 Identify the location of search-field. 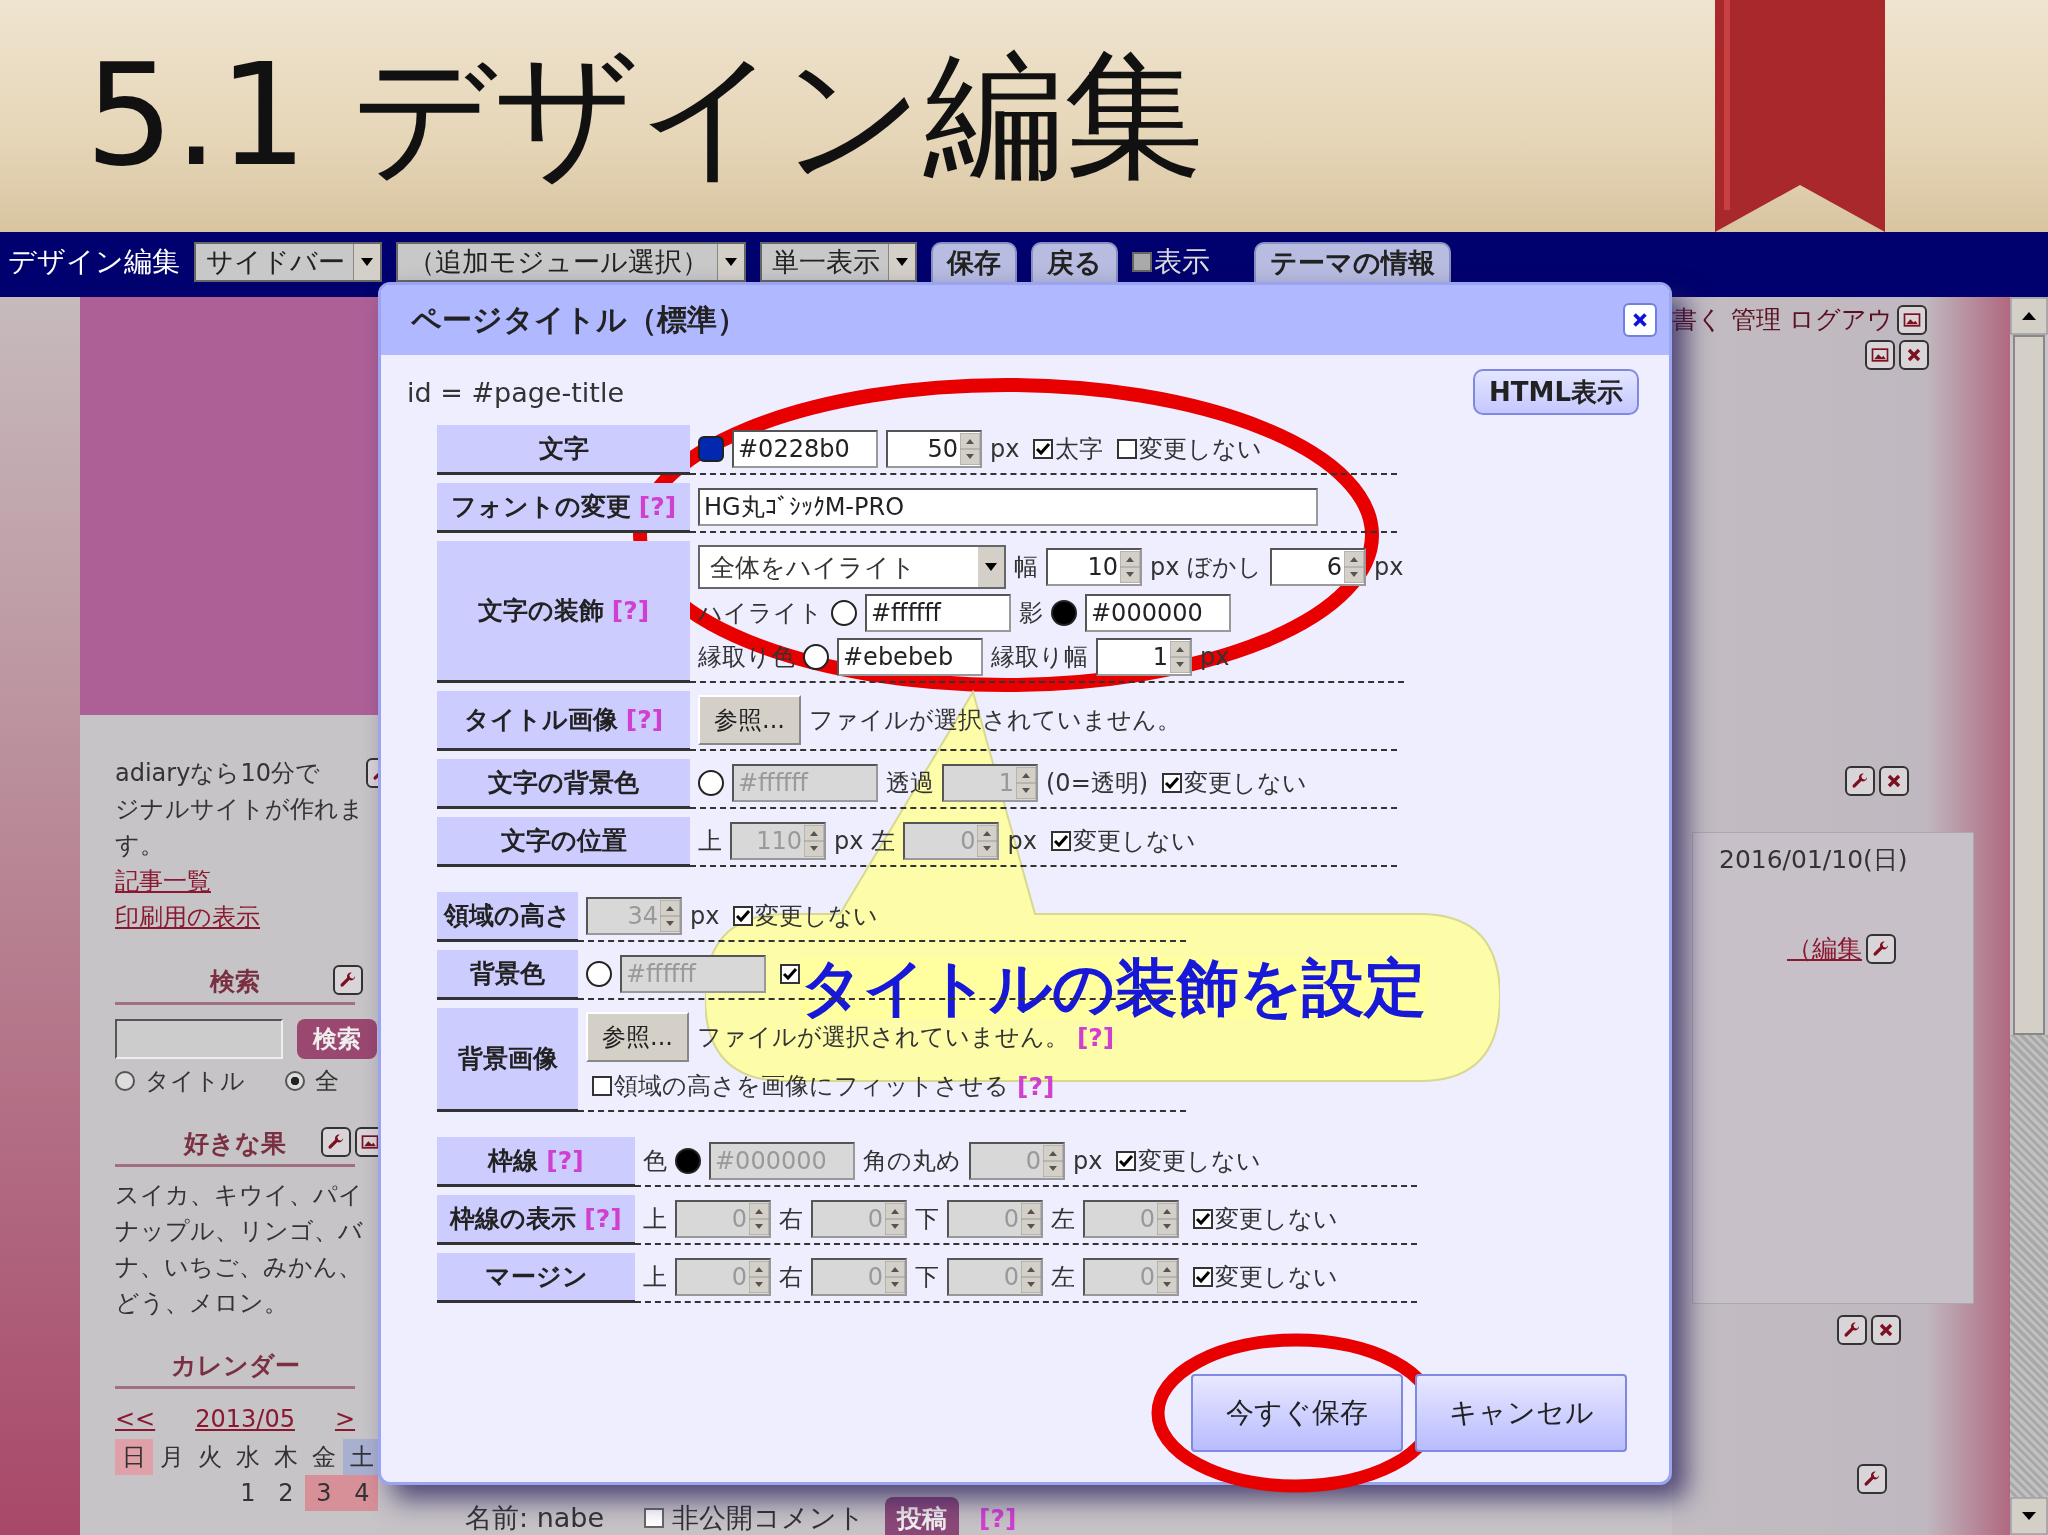
(199, 1039).